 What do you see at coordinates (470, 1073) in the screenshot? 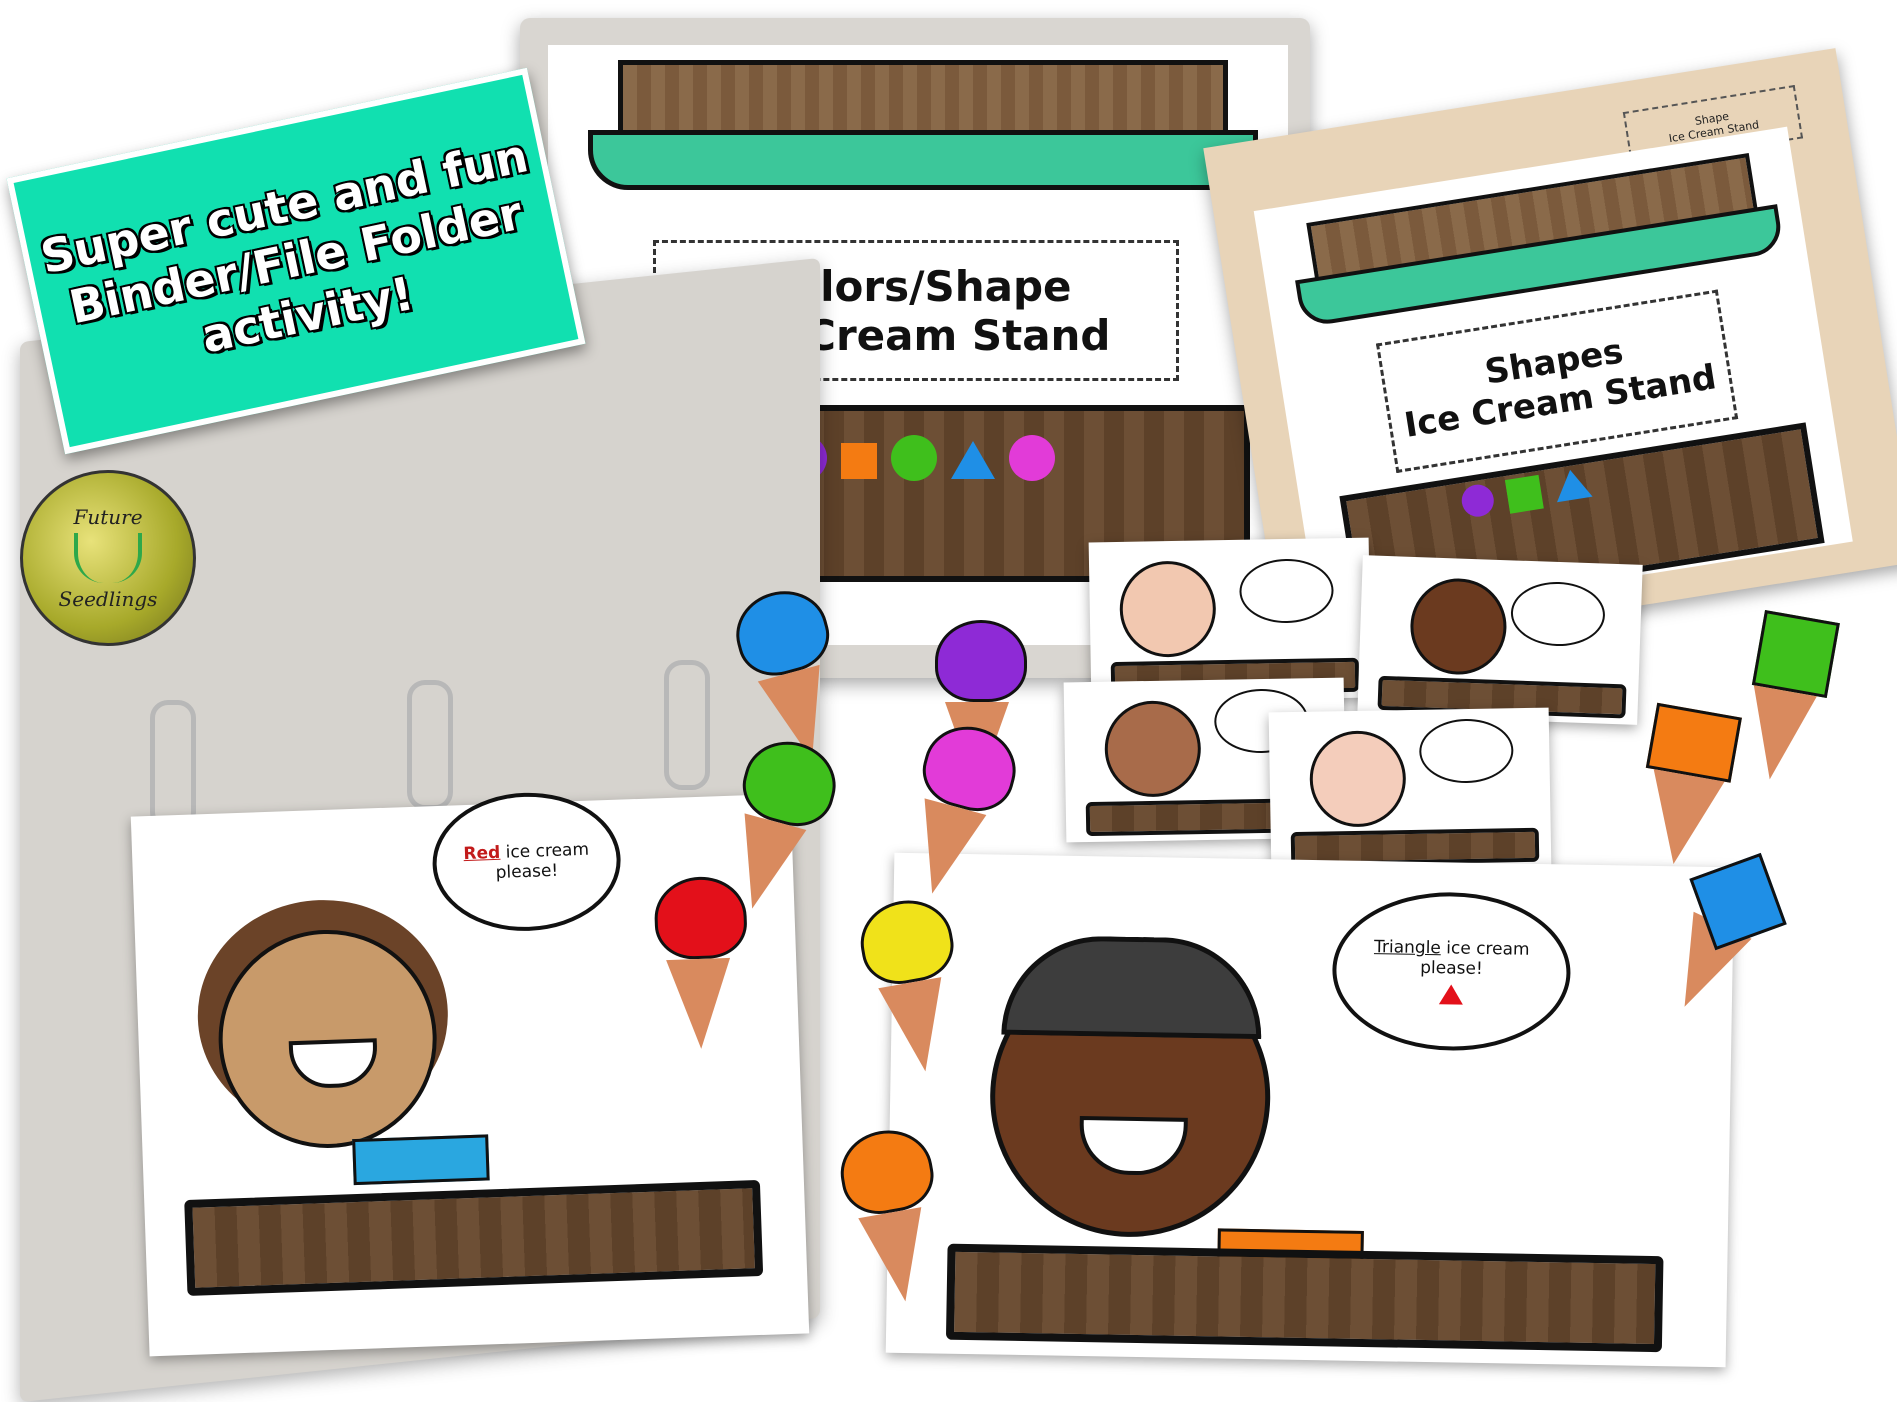
I see `binder-page-card: Red ice cream please!` at bounding box center [470, 1073].